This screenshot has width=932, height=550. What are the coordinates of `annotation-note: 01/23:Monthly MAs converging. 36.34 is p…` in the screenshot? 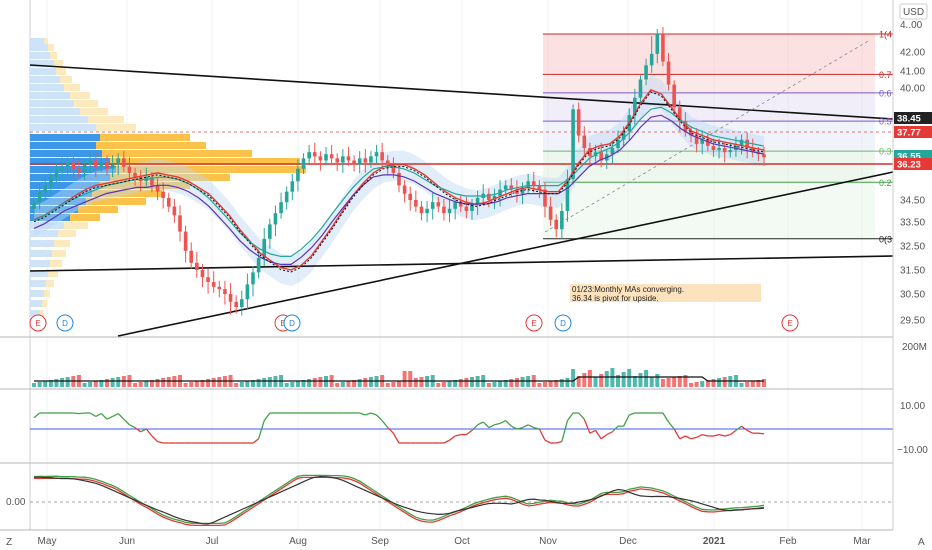 It's located at (665, 293).